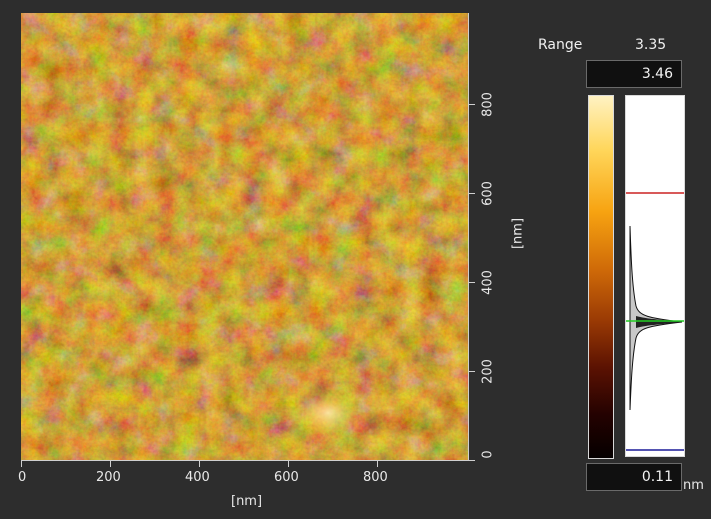 This screenshot has width=711, height=519. Describe the element at coordinates (693, 485) in the screenshot. I see `unit-label: nm` at that location.